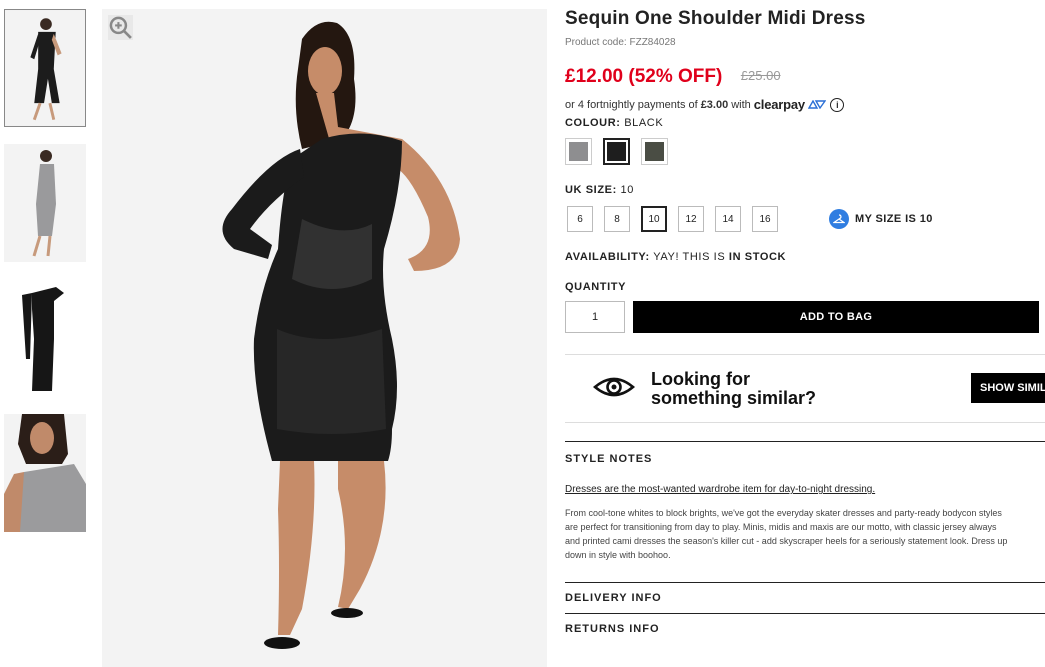  Describe the element at coordinates (607, 257) in the screenshot. I see `availability-label: AVAILABILITY:` at that location.